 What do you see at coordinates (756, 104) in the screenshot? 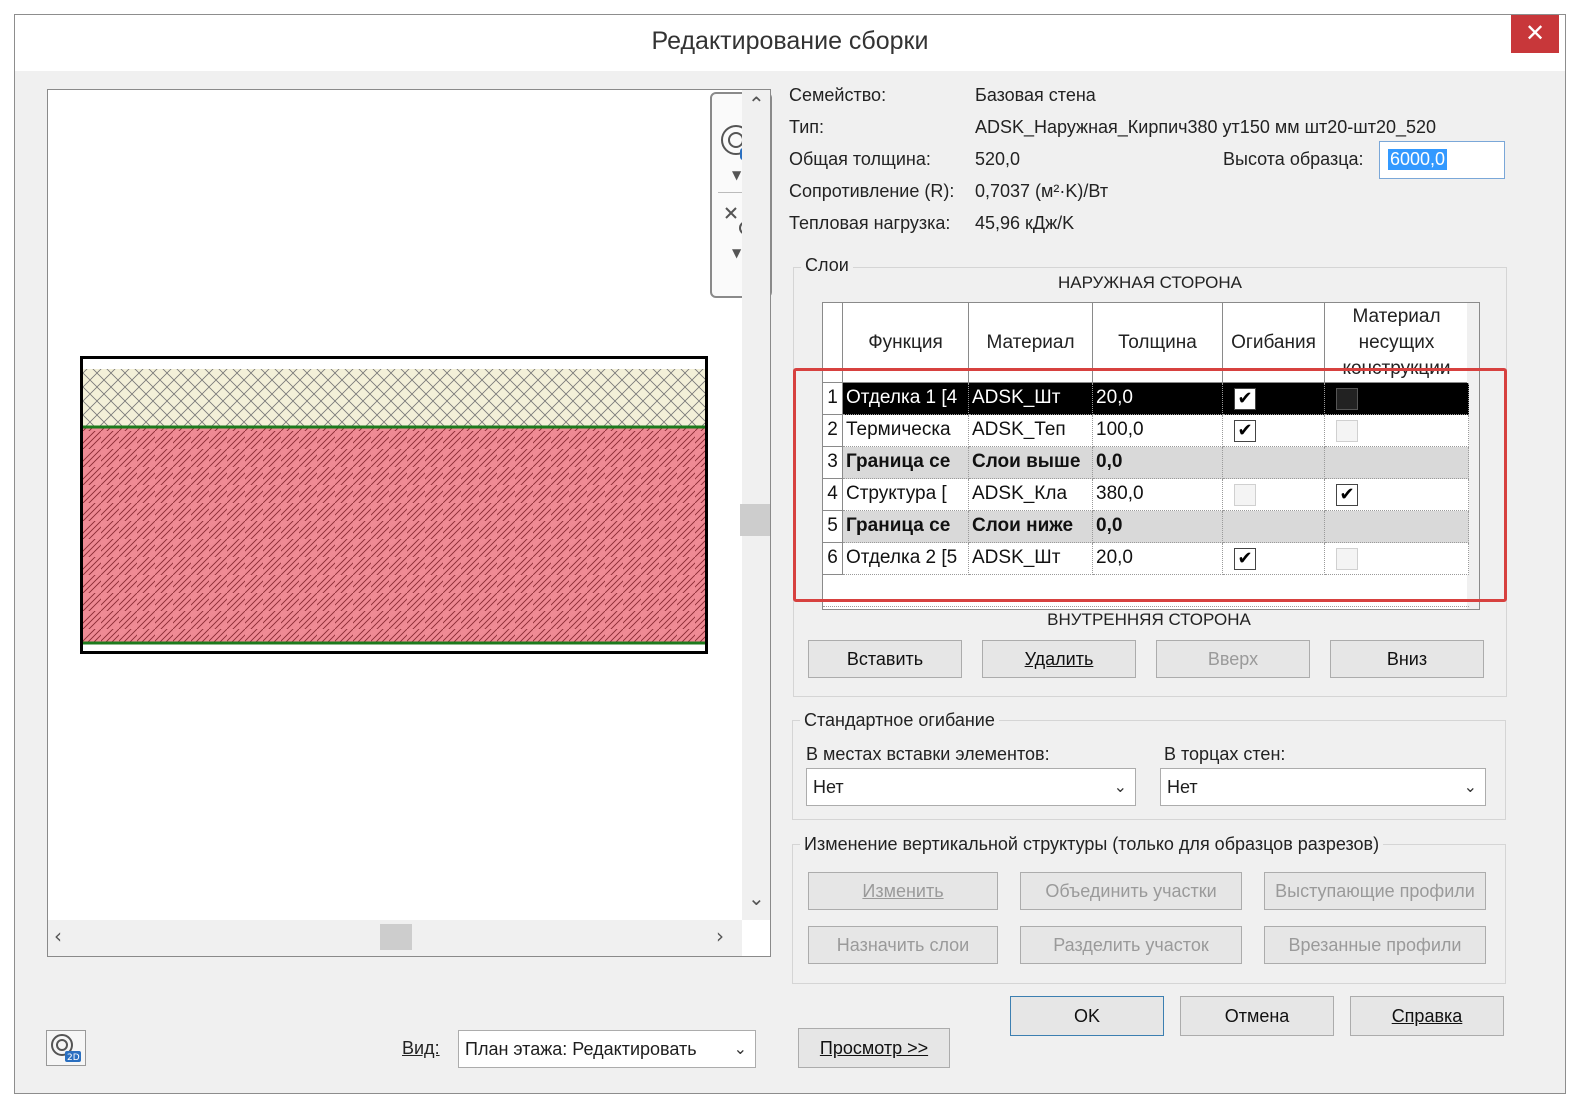
I see `scroll-up-icon: ⌃` at bounding box center [756, 104].